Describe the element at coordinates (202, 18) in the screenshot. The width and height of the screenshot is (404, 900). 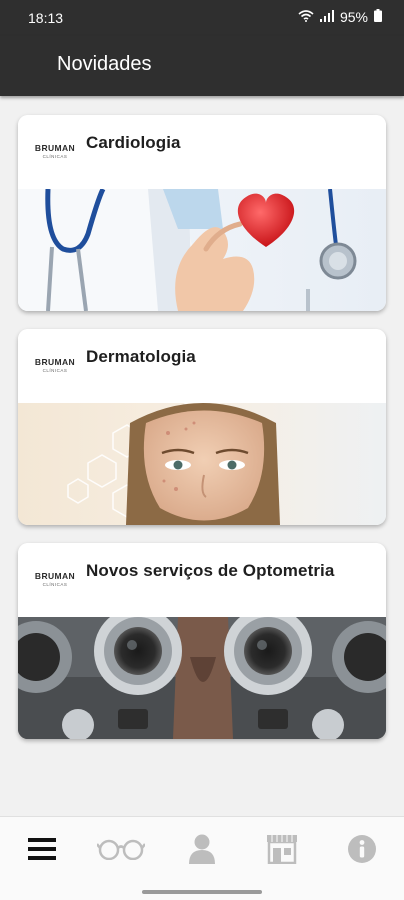
I see `status-bar: 18:13 95%` at that location.